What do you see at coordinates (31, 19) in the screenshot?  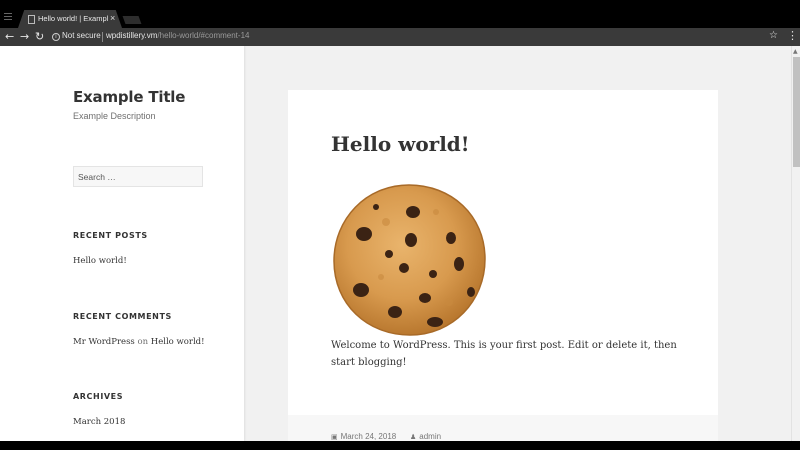 I see `page-favicon-icon` at bounding box center [31, 19].